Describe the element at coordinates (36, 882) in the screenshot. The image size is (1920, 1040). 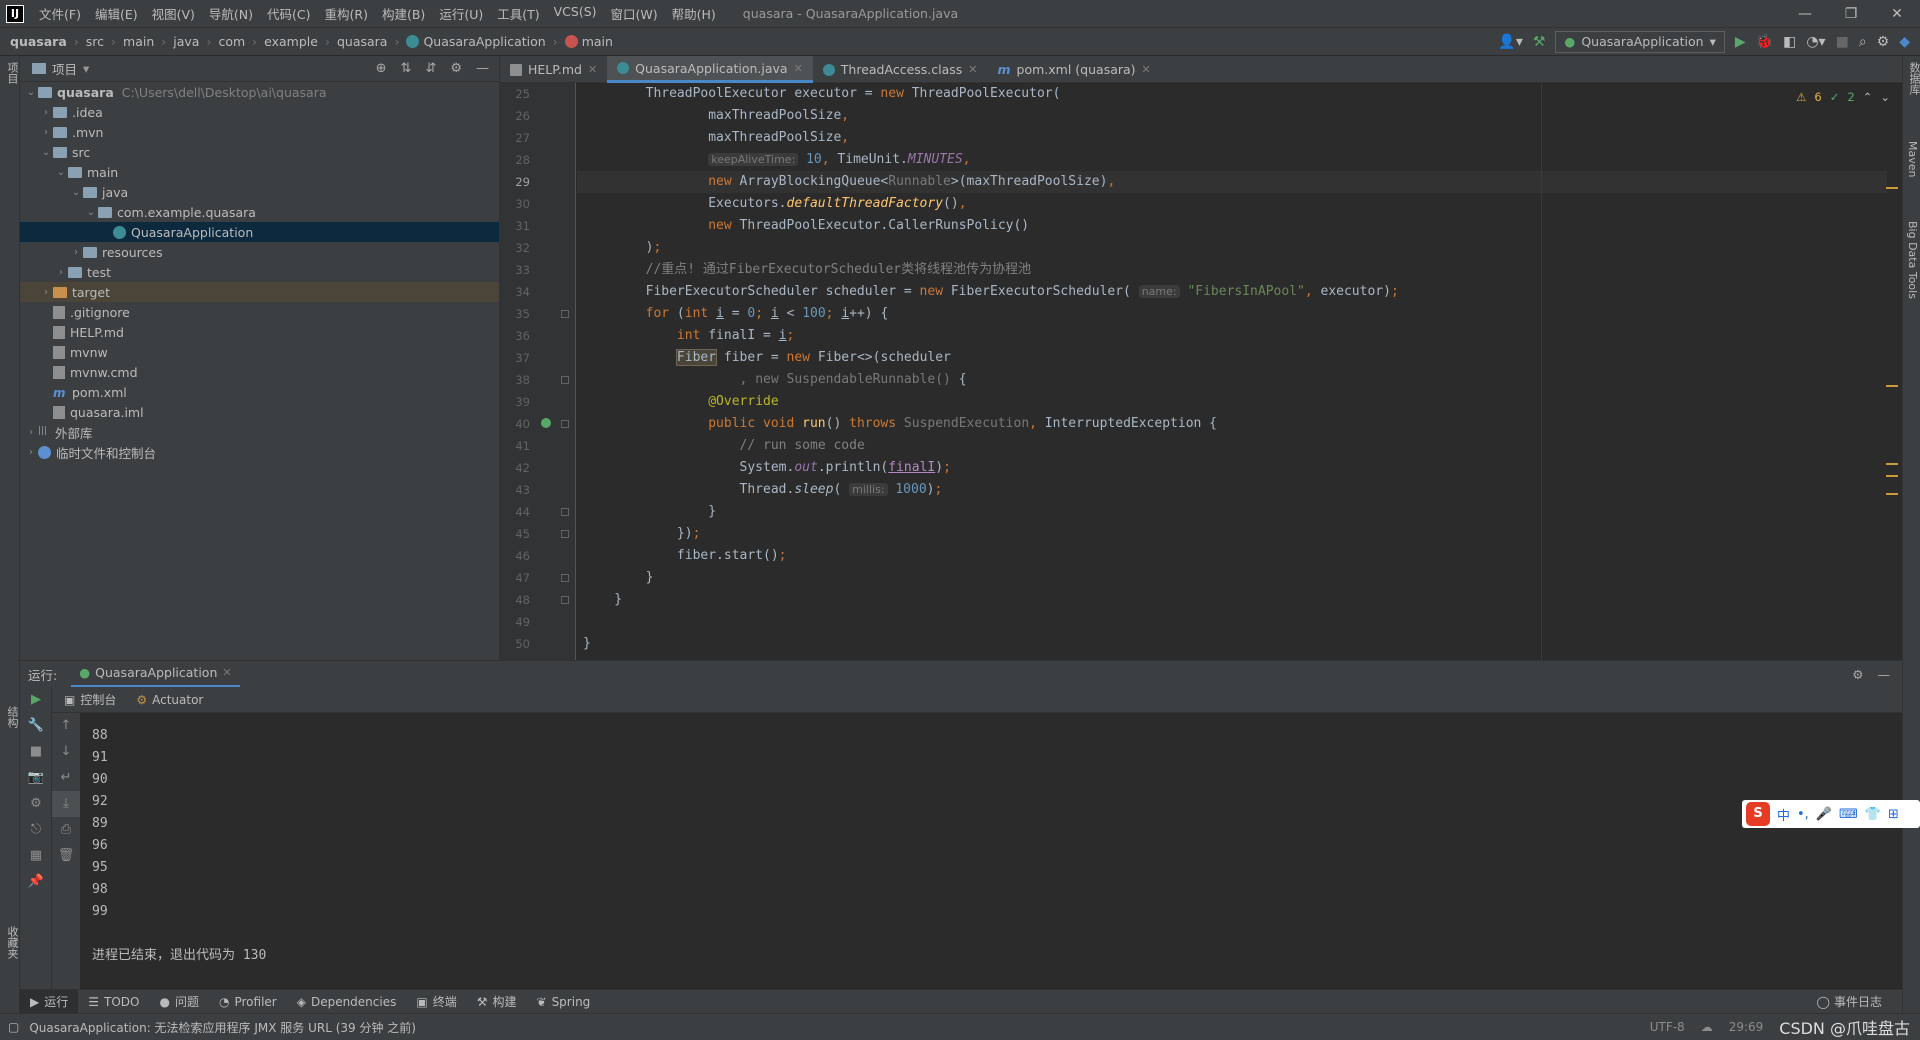
I see `pin-icon: 📌` at that location.